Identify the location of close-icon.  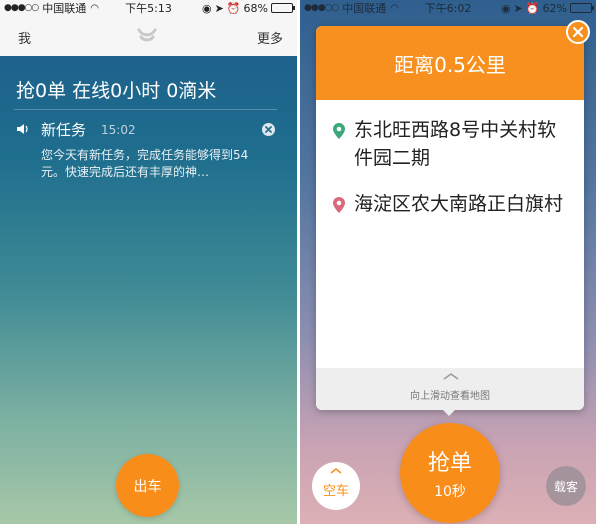
(578, 32).